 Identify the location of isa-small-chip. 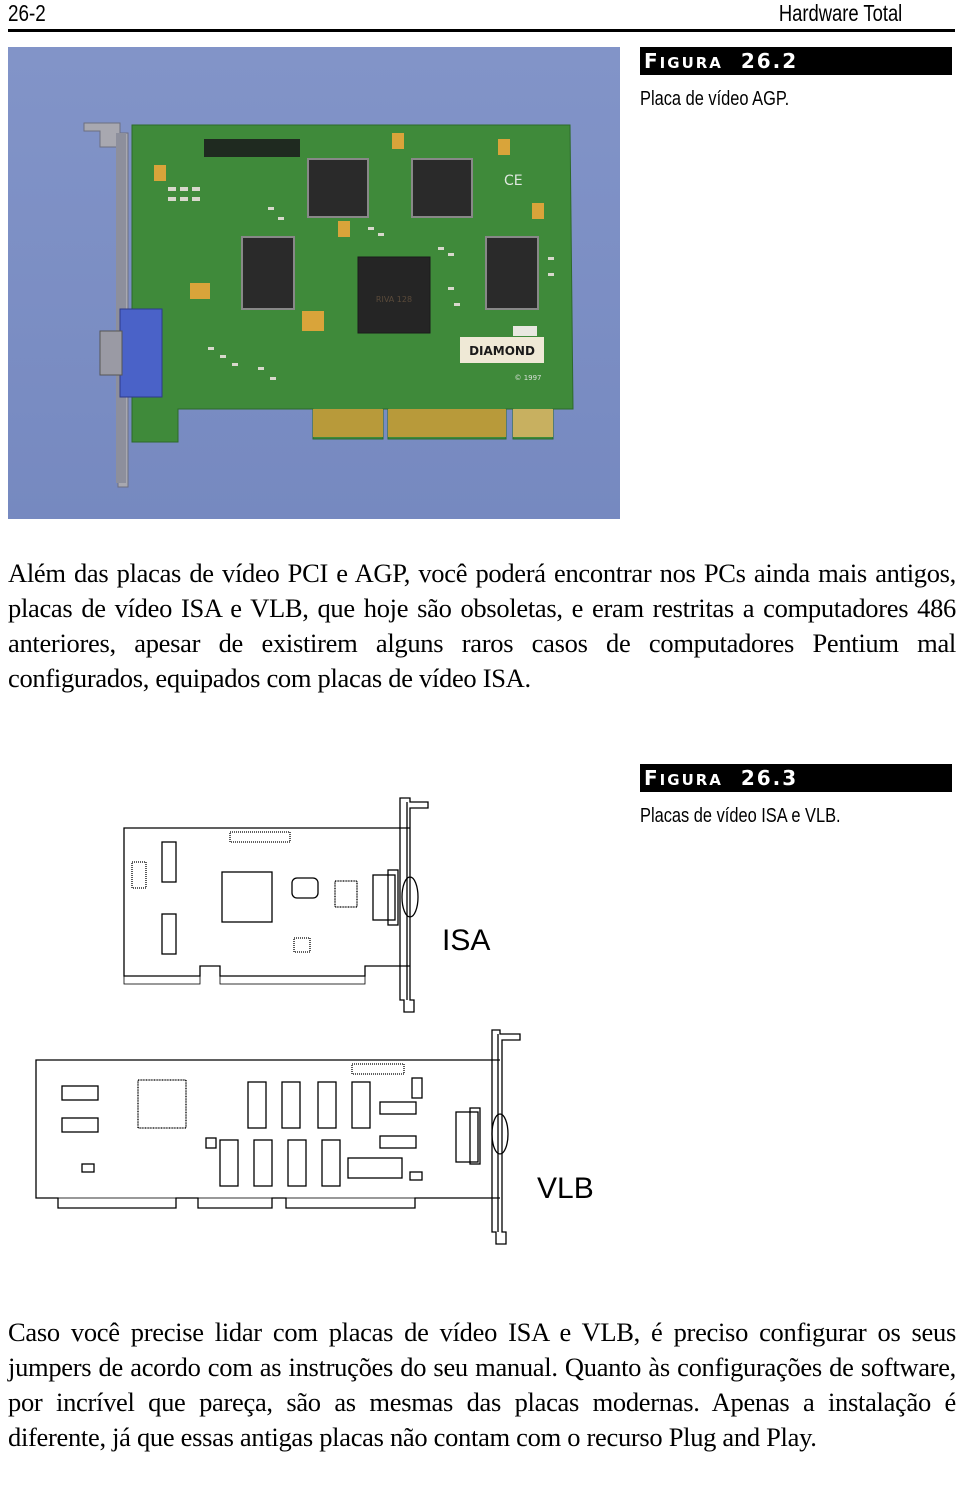
(346, 894).